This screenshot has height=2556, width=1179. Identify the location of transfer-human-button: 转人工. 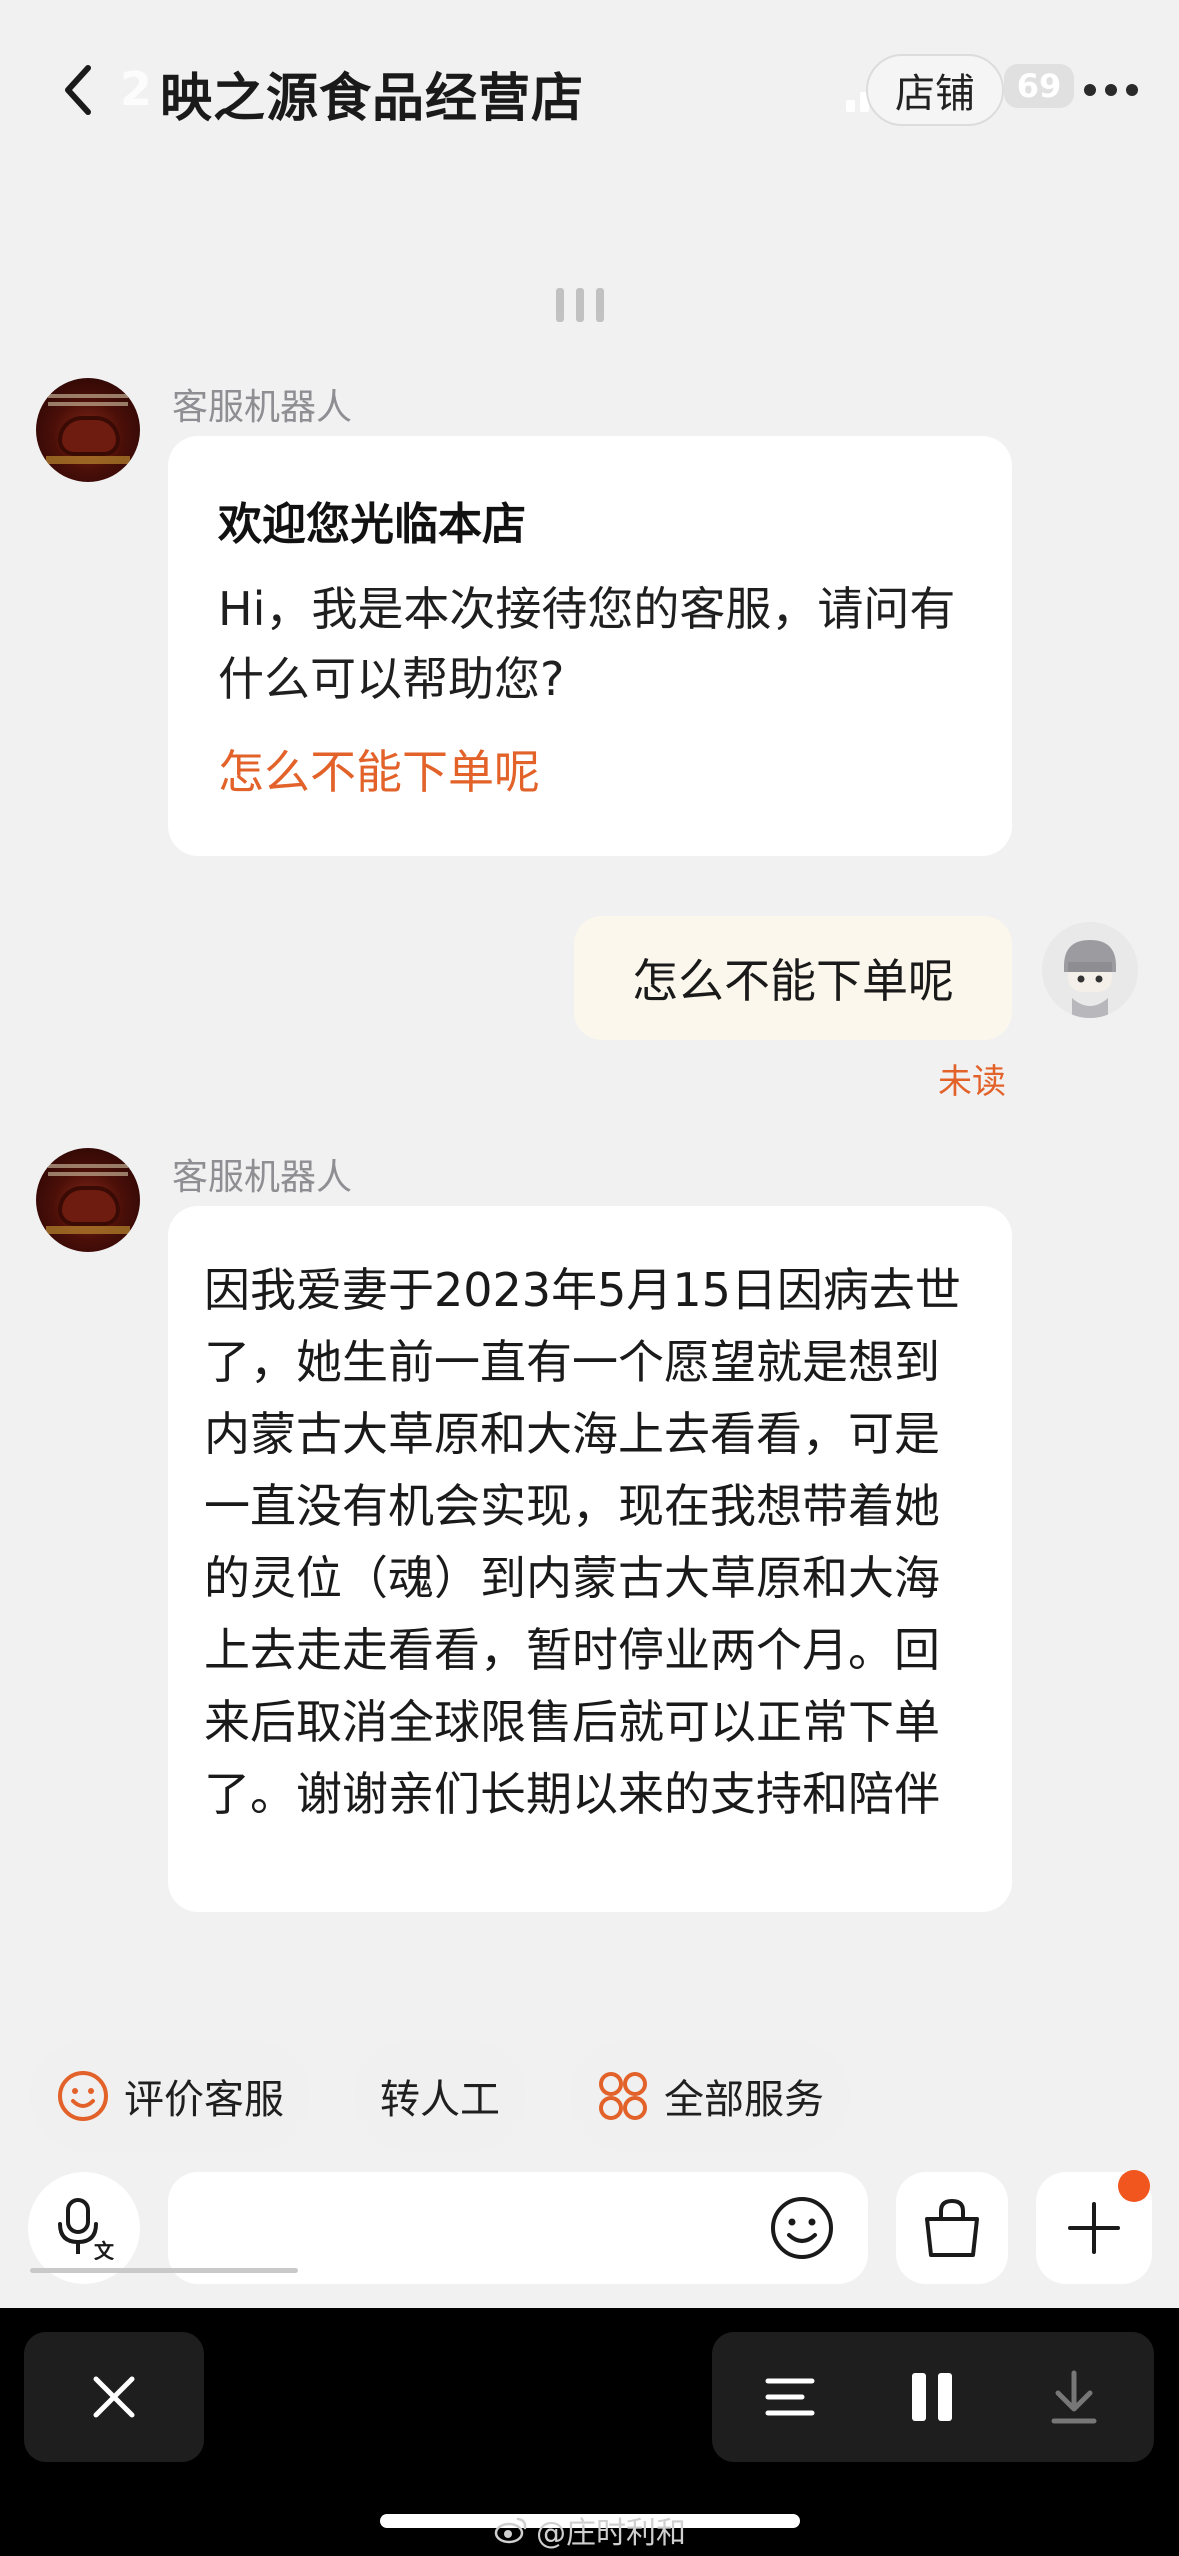
(440, 2096).